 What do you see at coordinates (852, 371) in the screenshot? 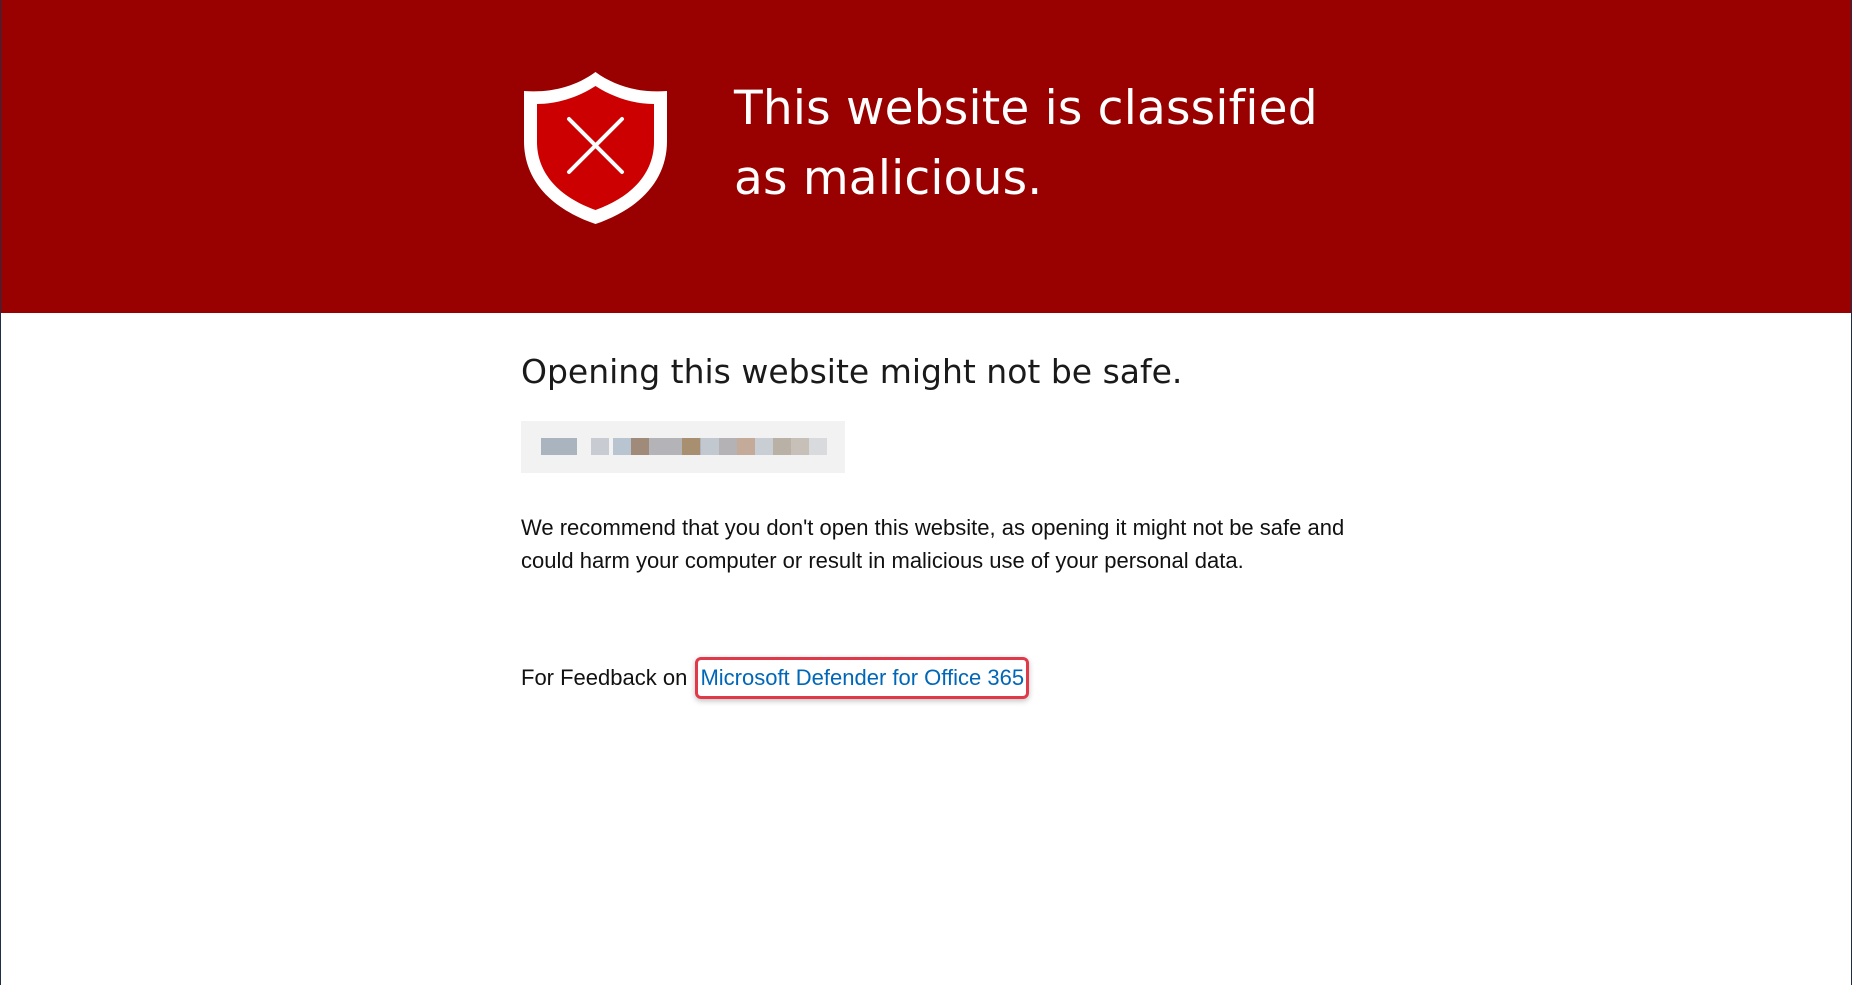
I see `warning-subheading: Opening this website might not be safe.` at bounding box center [852, 371].